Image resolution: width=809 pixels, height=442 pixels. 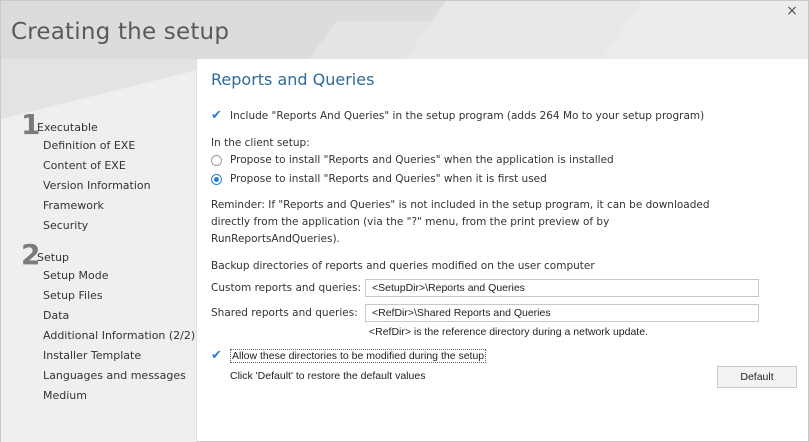 I want to click on reminder-text: RunReportsAndQueries)., so click(x=275, y=239).